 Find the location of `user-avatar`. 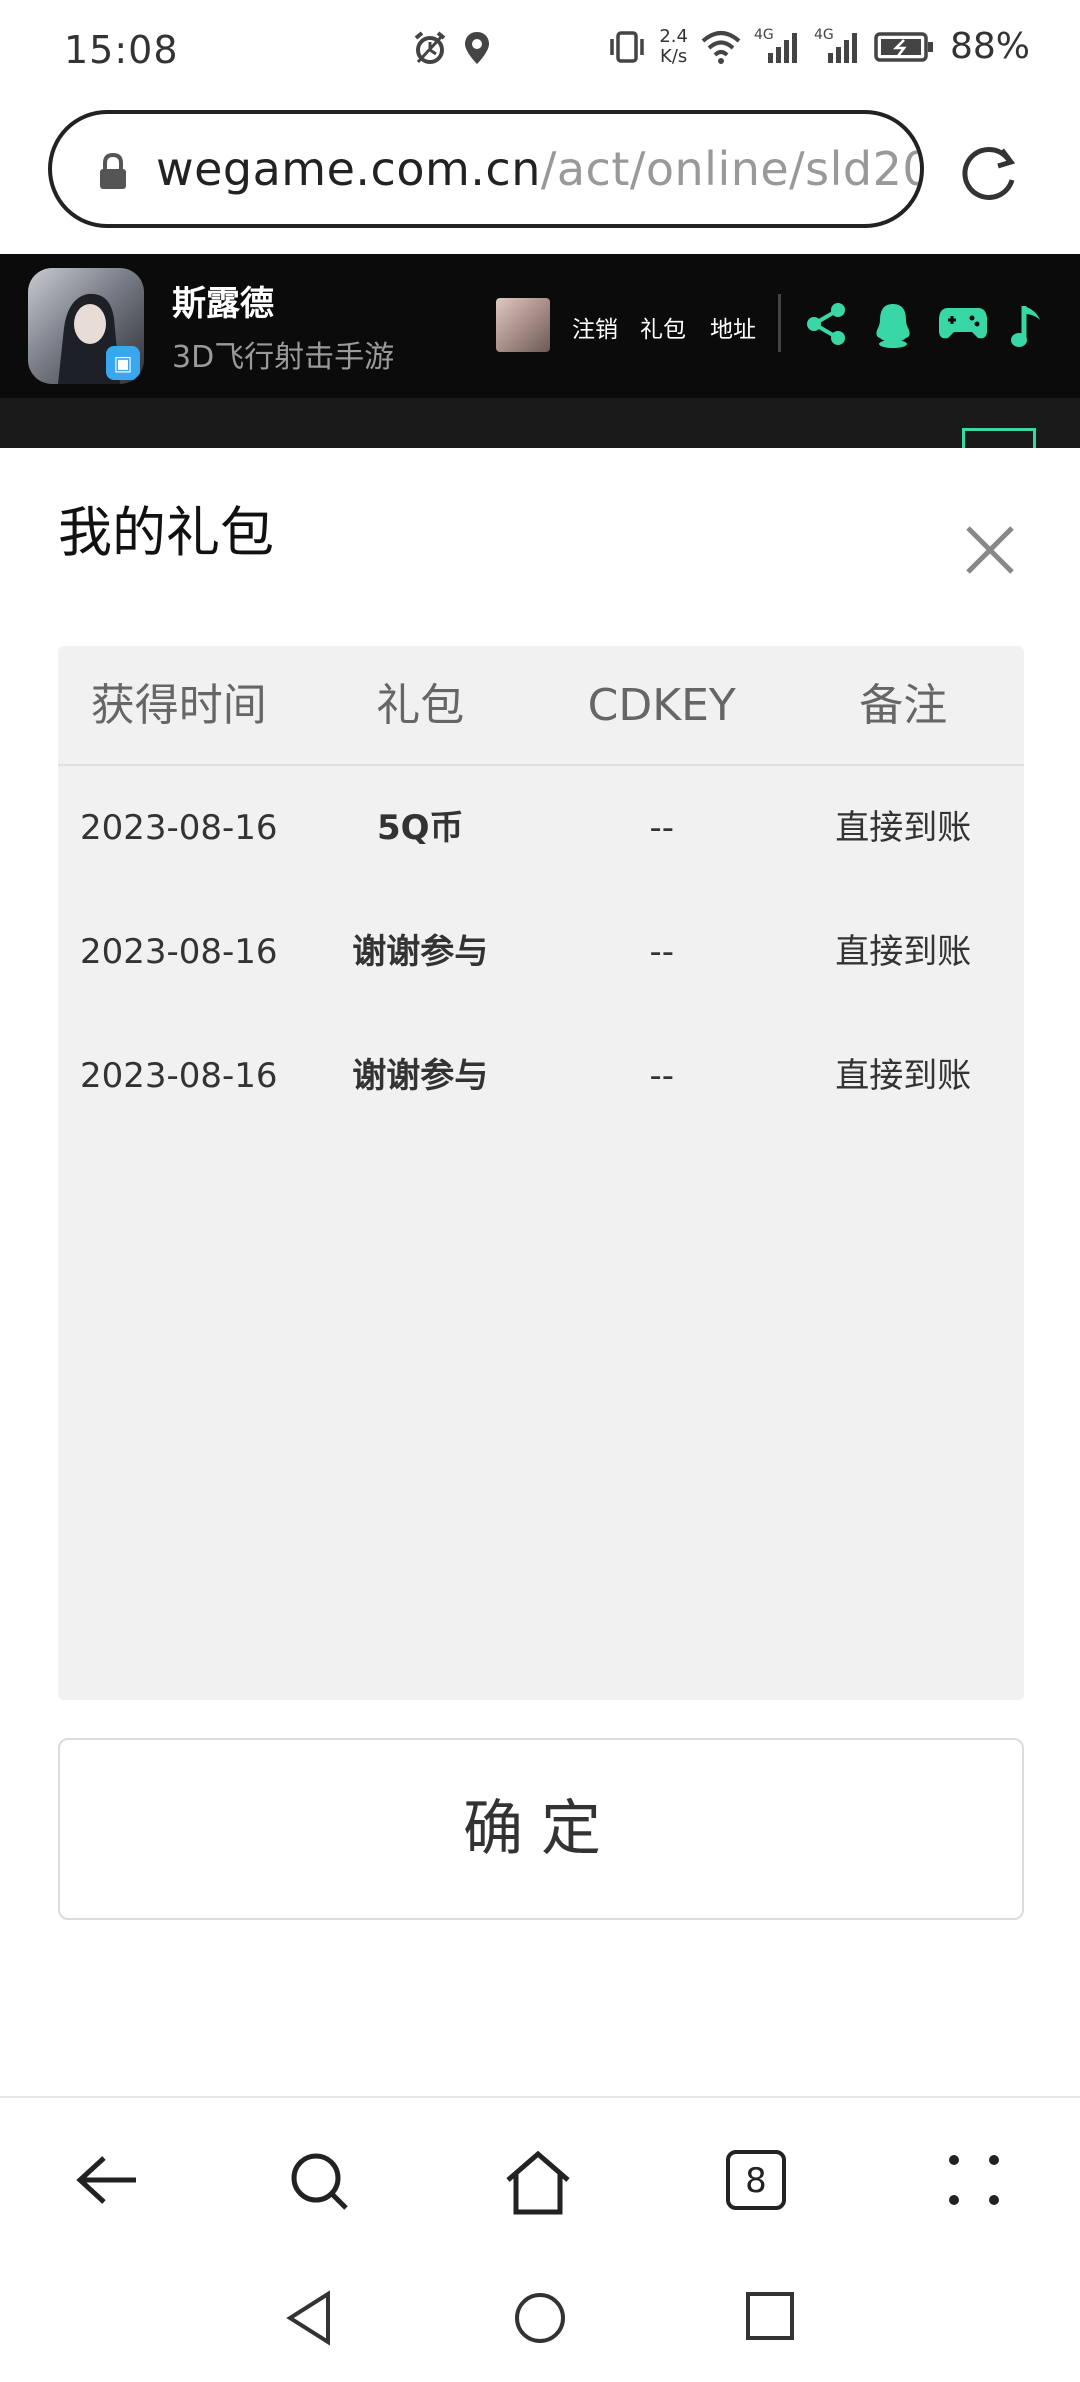

user-avatar is located at coordinates (523, 325).